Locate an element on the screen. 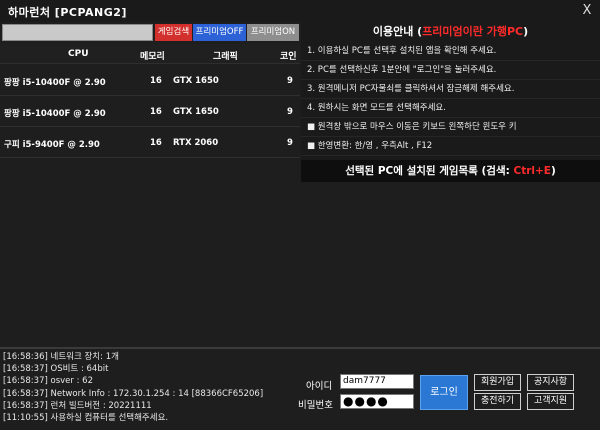 Image resolution: width=600 pixels, height=430 pixels. notice-button: 공지사항 is located at coordinates (550, 382).